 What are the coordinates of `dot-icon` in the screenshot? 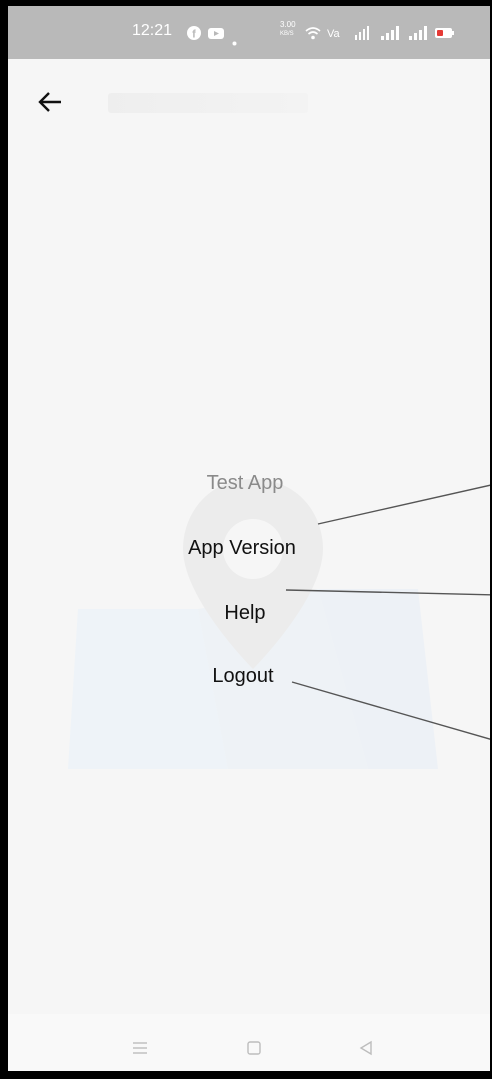 It's located at (234, 40).